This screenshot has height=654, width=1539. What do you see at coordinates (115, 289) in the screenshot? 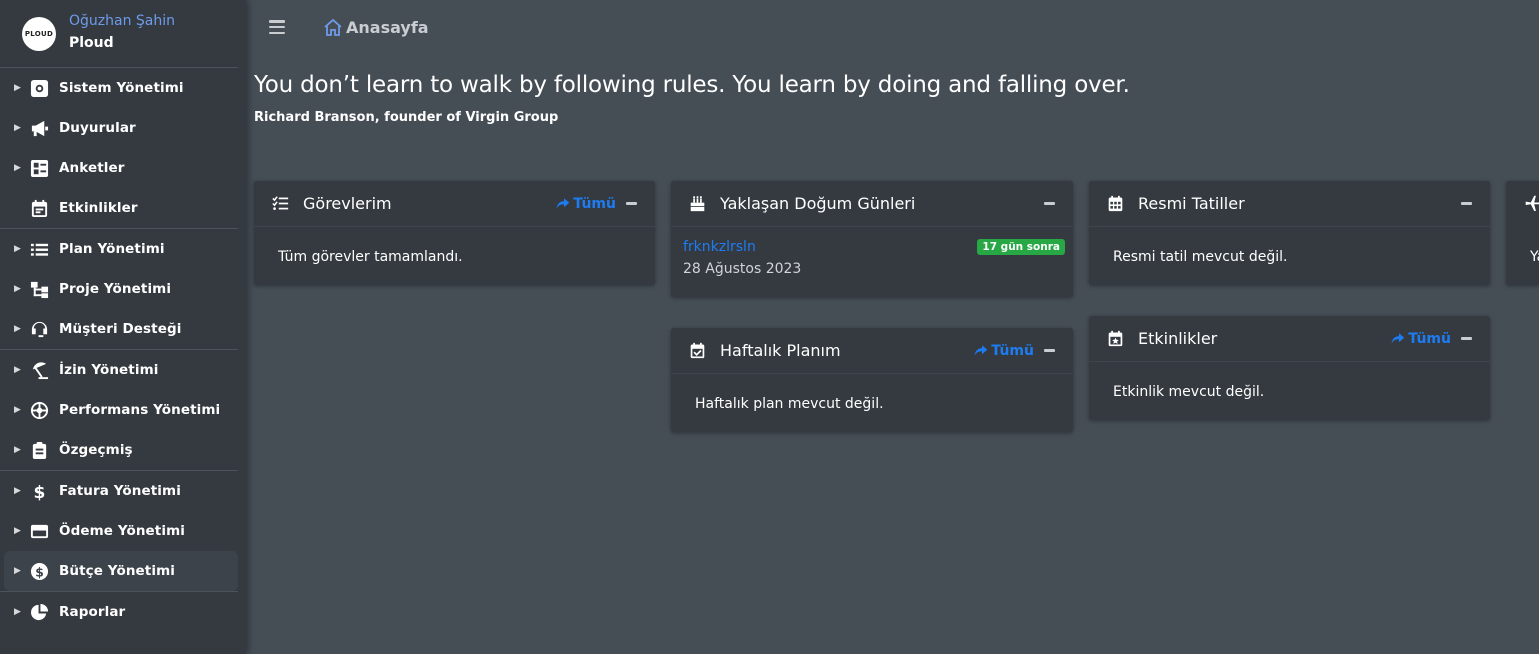
I see `sidebar-item-label: Proje Yönetimi` at bounding box center [115, 289].